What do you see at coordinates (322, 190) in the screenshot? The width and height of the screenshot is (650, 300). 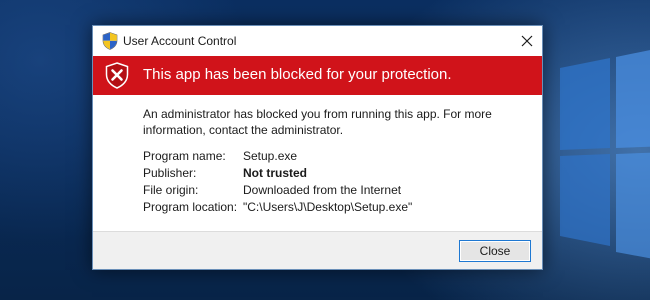 I see `detail-value: Downloaded from the Internet` at bounding box center [322, 190].